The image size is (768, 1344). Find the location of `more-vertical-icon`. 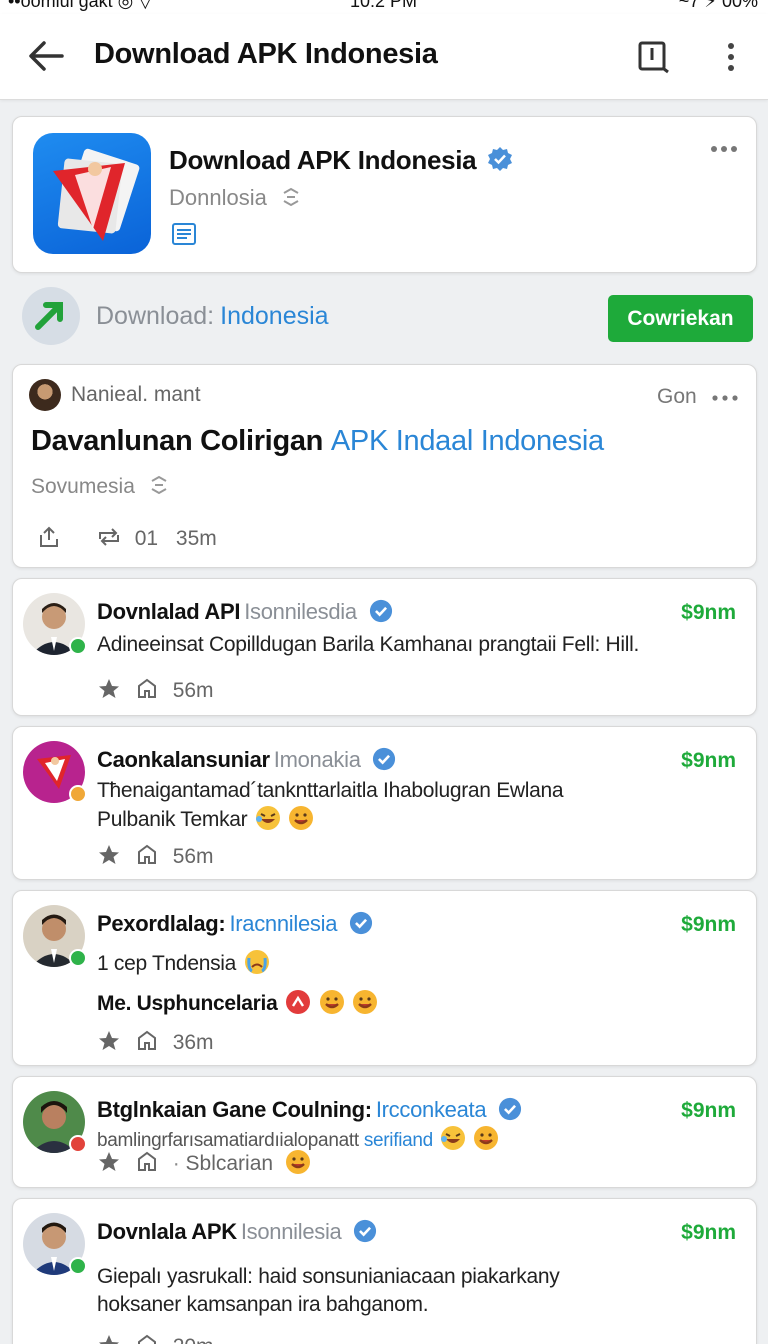

more-vertical-icon is located at coordinates (731, 57).